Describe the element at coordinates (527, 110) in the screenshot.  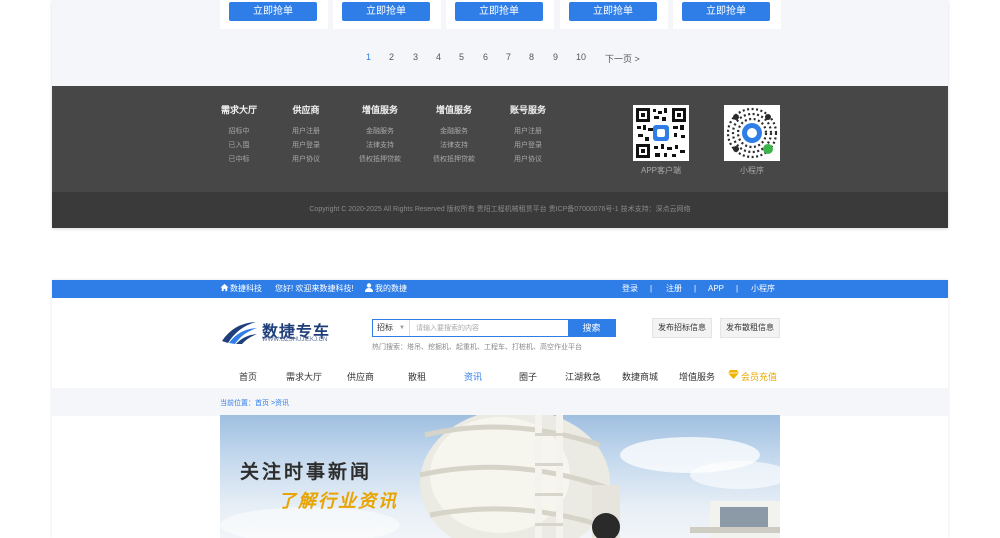
I see `footer-column-title: 账号服务` at that location.